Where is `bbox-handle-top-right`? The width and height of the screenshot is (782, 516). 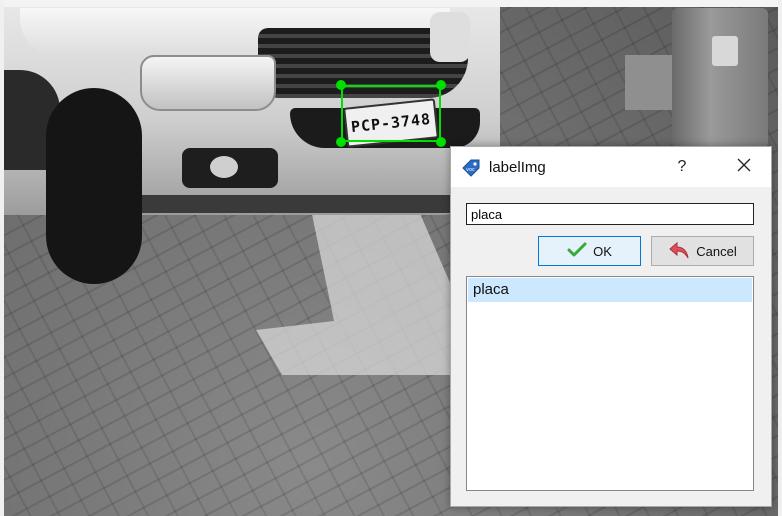 bbox-handle-top-right is located at coordinates (441, 85).